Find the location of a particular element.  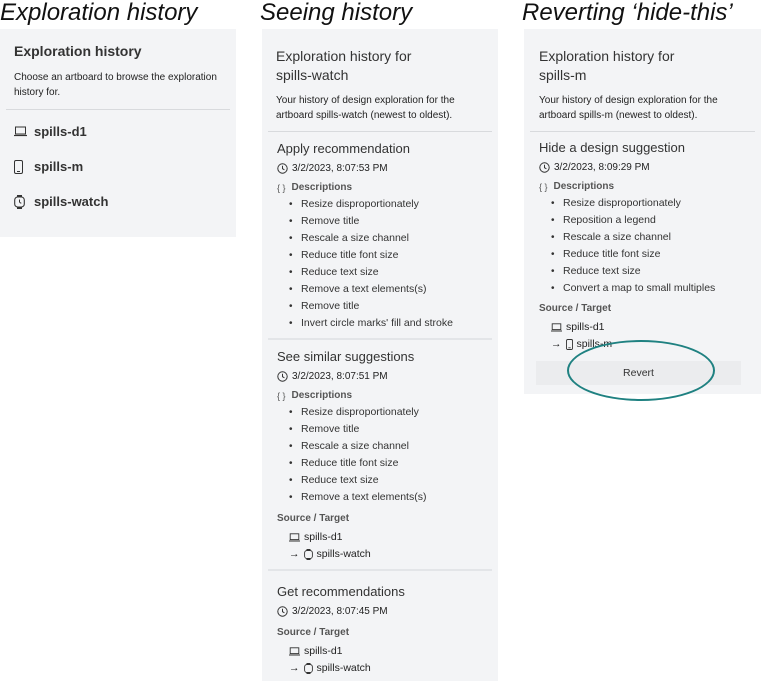

timestamp-text: 3/2/2023, 8:07:53 PM is located at coordinates (340, 168).